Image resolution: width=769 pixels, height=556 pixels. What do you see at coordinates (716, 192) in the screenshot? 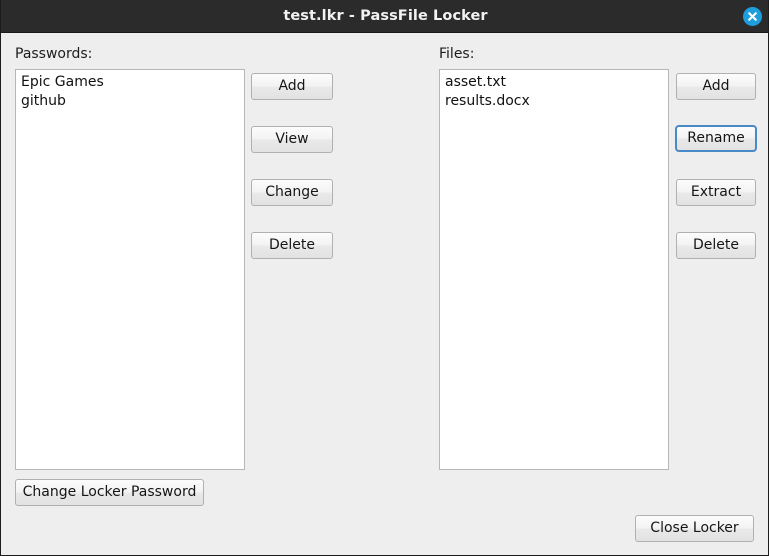
I see `file-extract-button: Extract` at bounding box center [716, 192].